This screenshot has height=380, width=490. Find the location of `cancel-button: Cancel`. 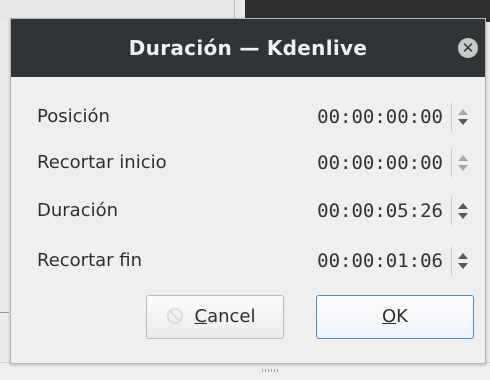

cancel-button: Cancel is located at coordinates (215, 317).